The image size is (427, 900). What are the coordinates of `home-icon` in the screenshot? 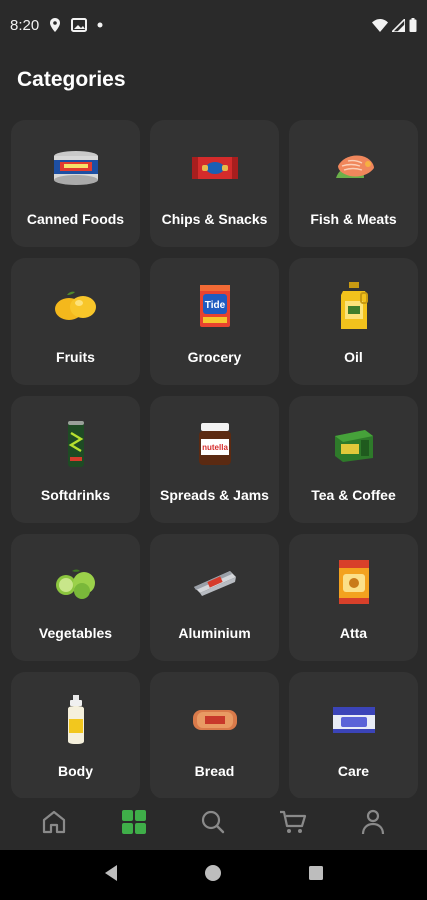 It's located at (54, 824).